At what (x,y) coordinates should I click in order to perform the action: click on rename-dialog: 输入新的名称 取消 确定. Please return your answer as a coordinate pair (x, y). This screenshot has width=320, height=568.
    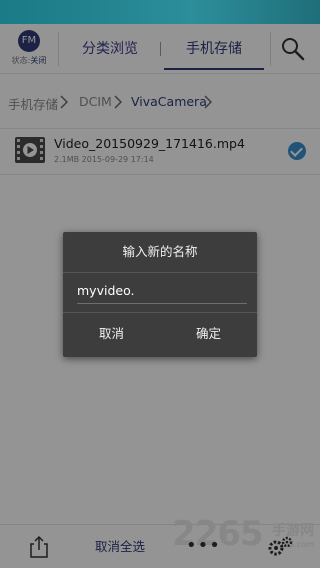
    Looking at the image, I should click on (160, 294).